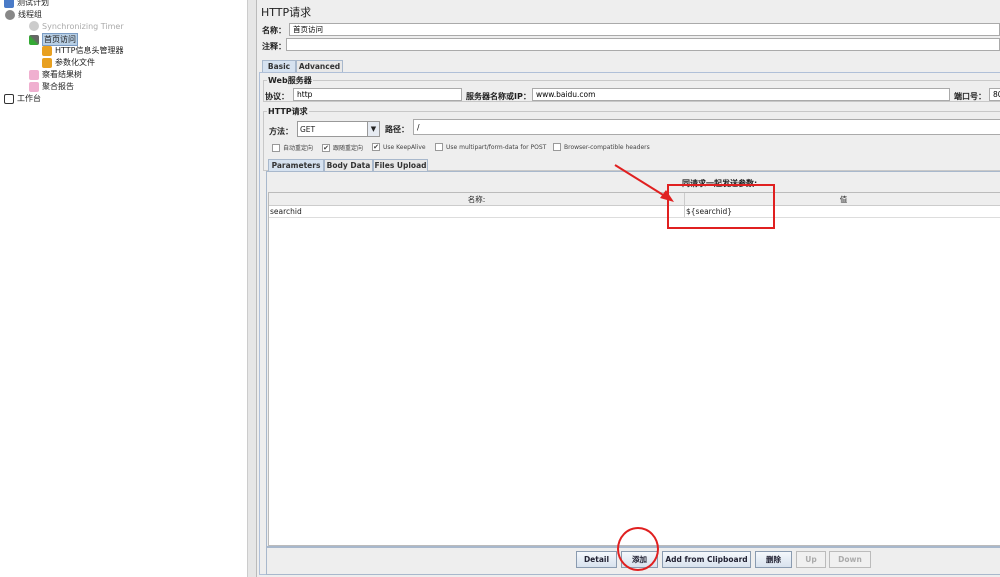 Image resolution: width=1000 pixels, height=577 pixels. I want to click on tab-parameters: Parameters, so click(296, 165).